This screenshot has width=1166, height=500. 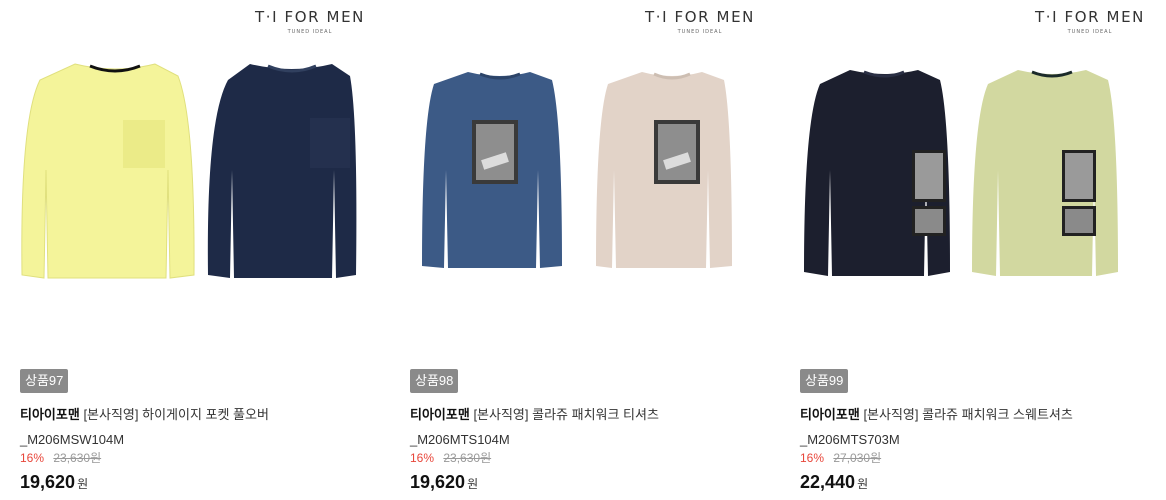 I want to click on product-code: _M206MTS104M, so click(x=460, y=439).